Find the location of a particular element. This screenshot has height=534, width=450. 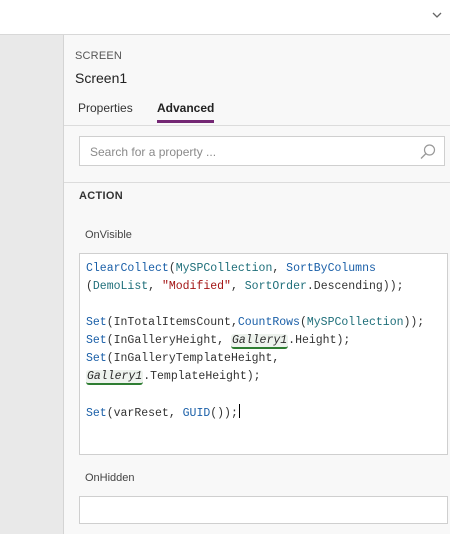

formula-token: SortByColumns is located at coordinates (331, 268).